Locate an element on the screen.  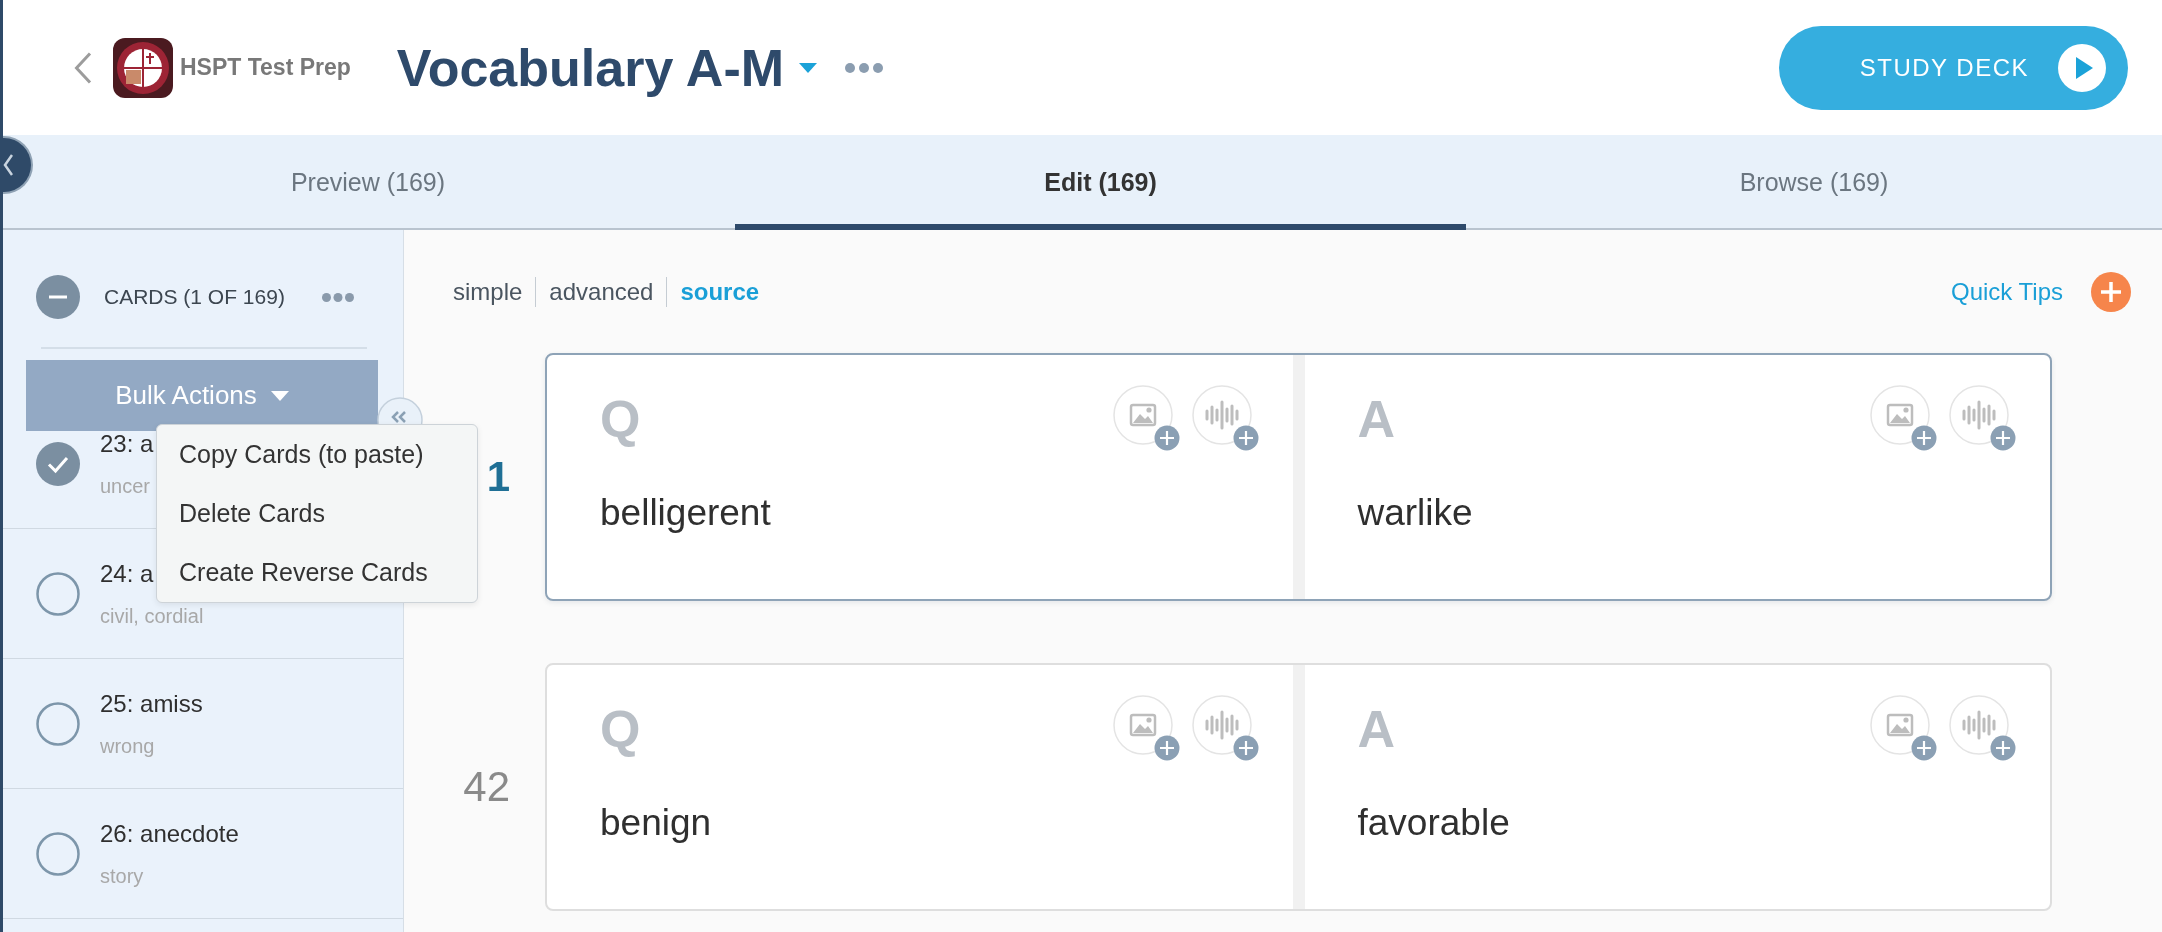
card-title: 26: anecdote is located at coordinates (169, 834).